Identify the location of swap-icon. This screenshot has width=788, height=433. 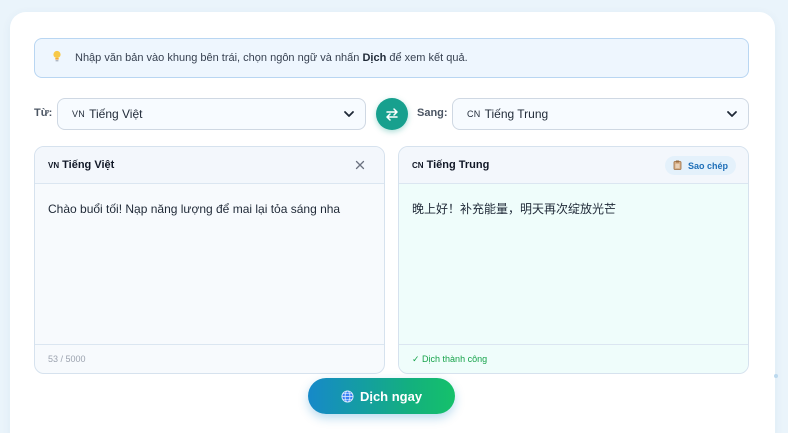
(392, 114).